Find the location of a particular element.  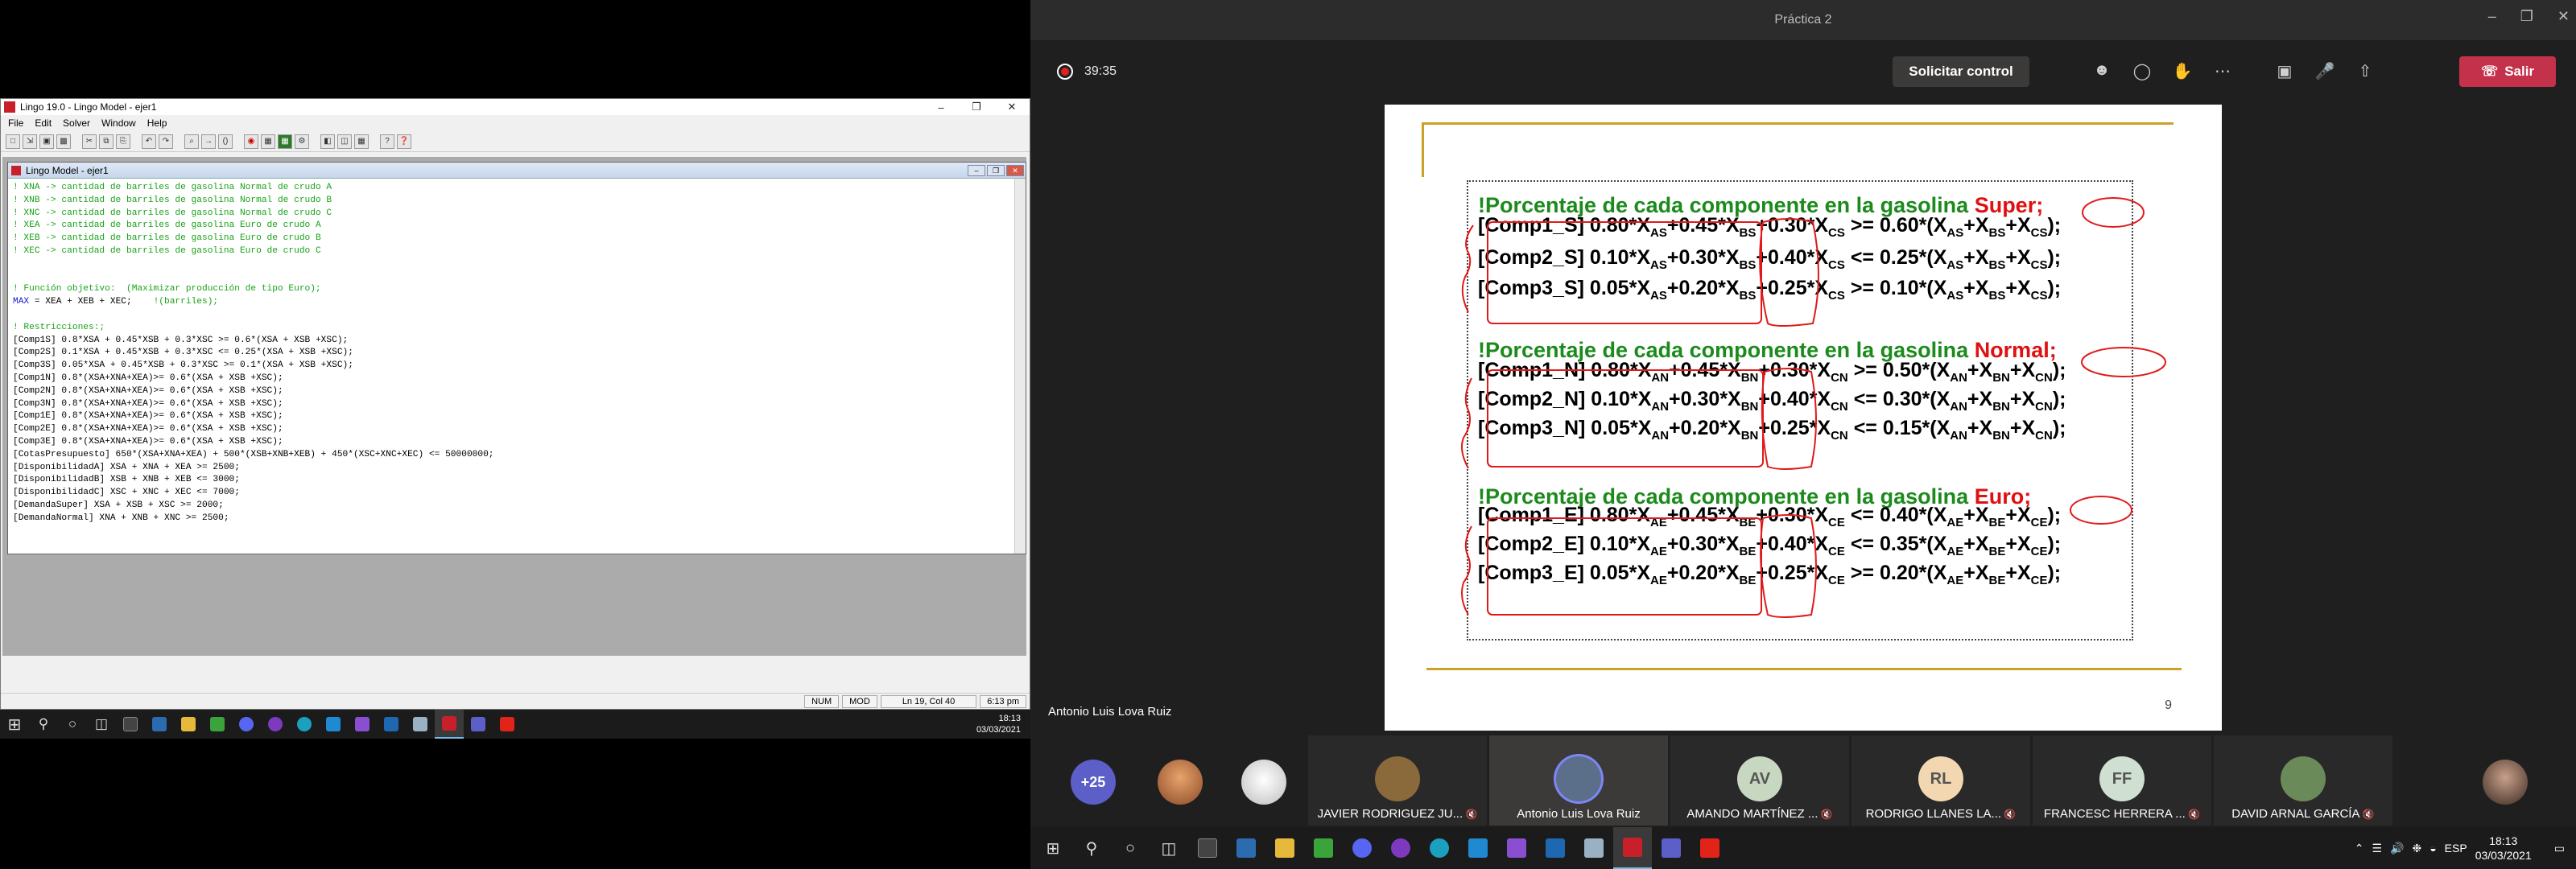

matrix-icon: ▦ is located at coordinates (285, 141).